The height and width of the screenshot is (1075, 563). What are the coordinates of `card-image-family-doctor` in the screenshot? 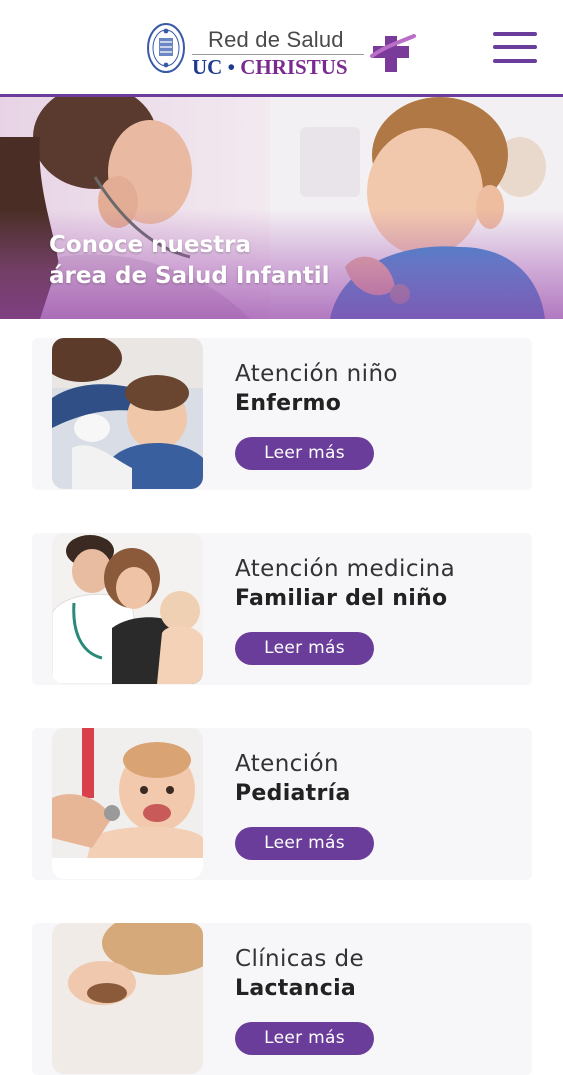 It's located at (127, 608).